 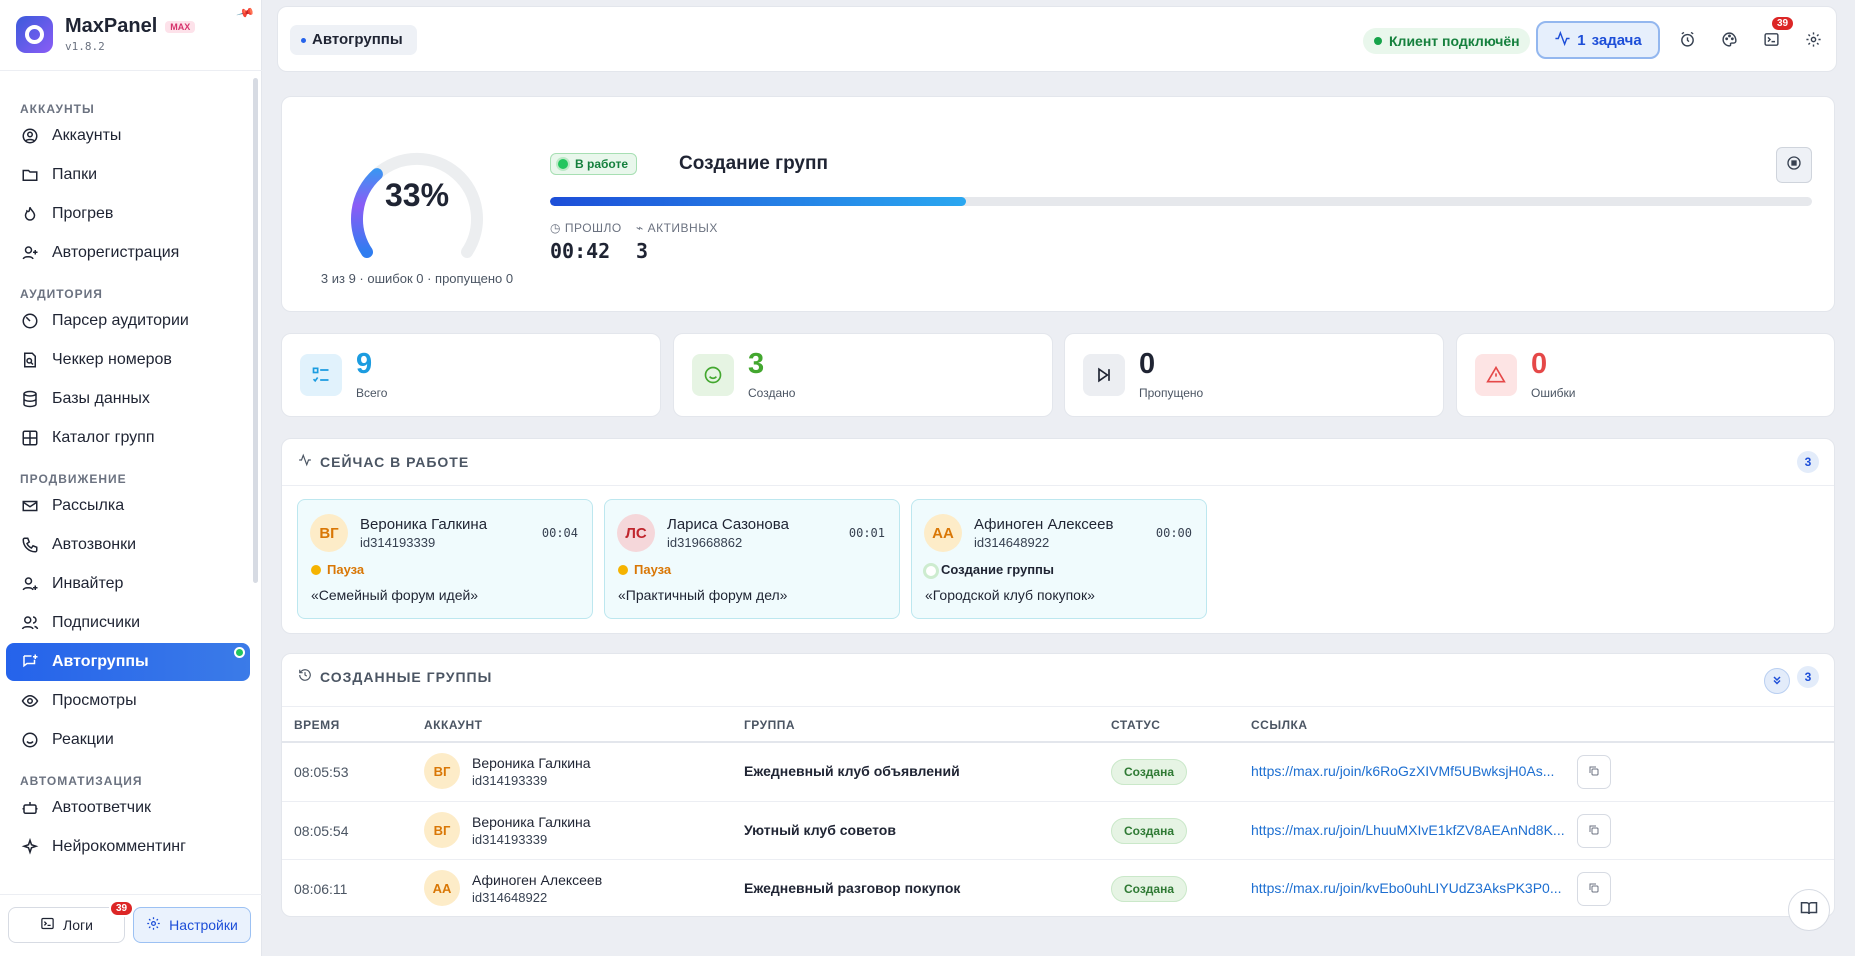 What do you see at coordinates (1044, 524) in the screenshot?
I see `account-name: Афиноген Алексеев` at bounding box center [1044, 524].